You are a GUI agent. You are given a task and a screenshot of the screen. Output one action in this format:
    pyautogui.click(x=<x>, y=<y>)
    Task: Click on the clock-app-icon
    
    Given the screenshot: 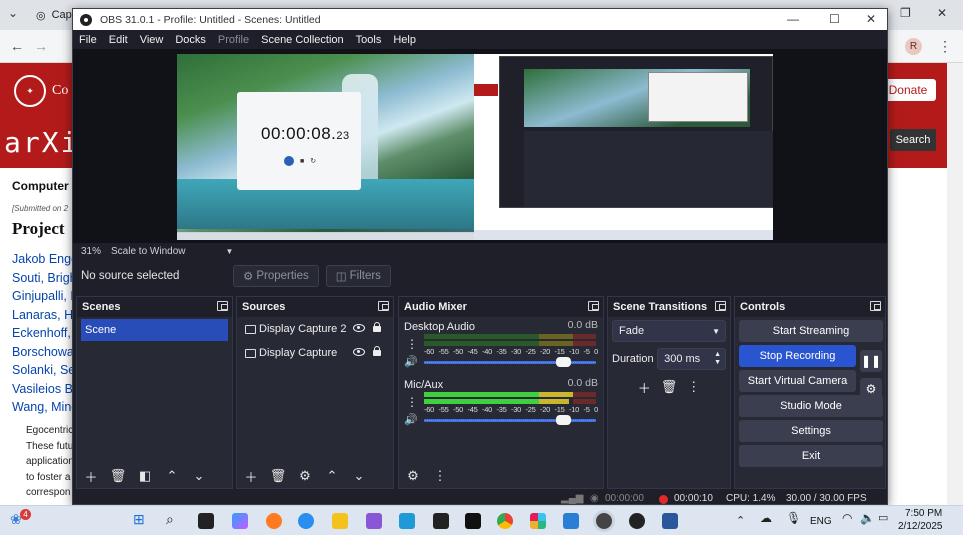 What is the action you would take?
    pyautogui.click(x=604, y=521)
    